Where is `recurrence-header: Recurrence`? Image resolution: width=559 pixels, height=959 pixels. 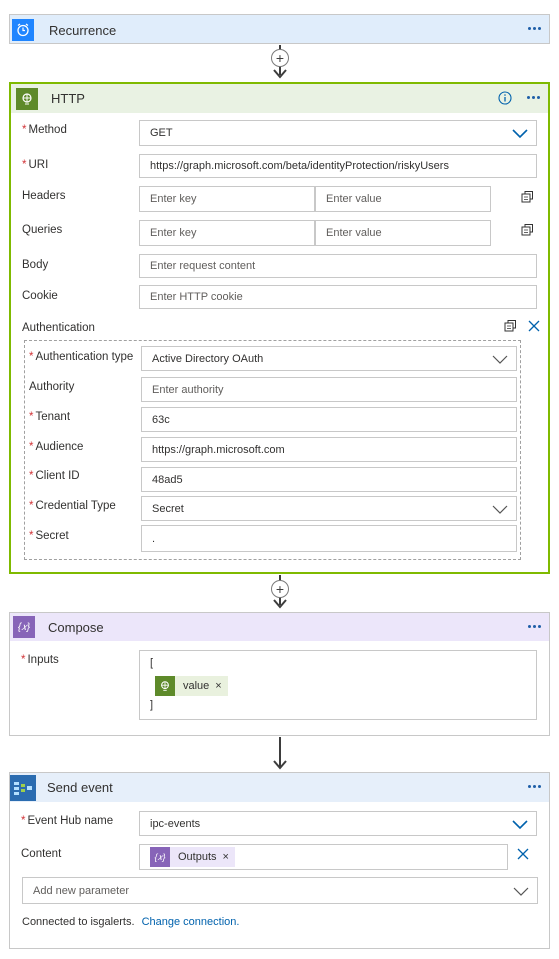 recurrence-header: Recurrence is located at coordinates (279, 30).